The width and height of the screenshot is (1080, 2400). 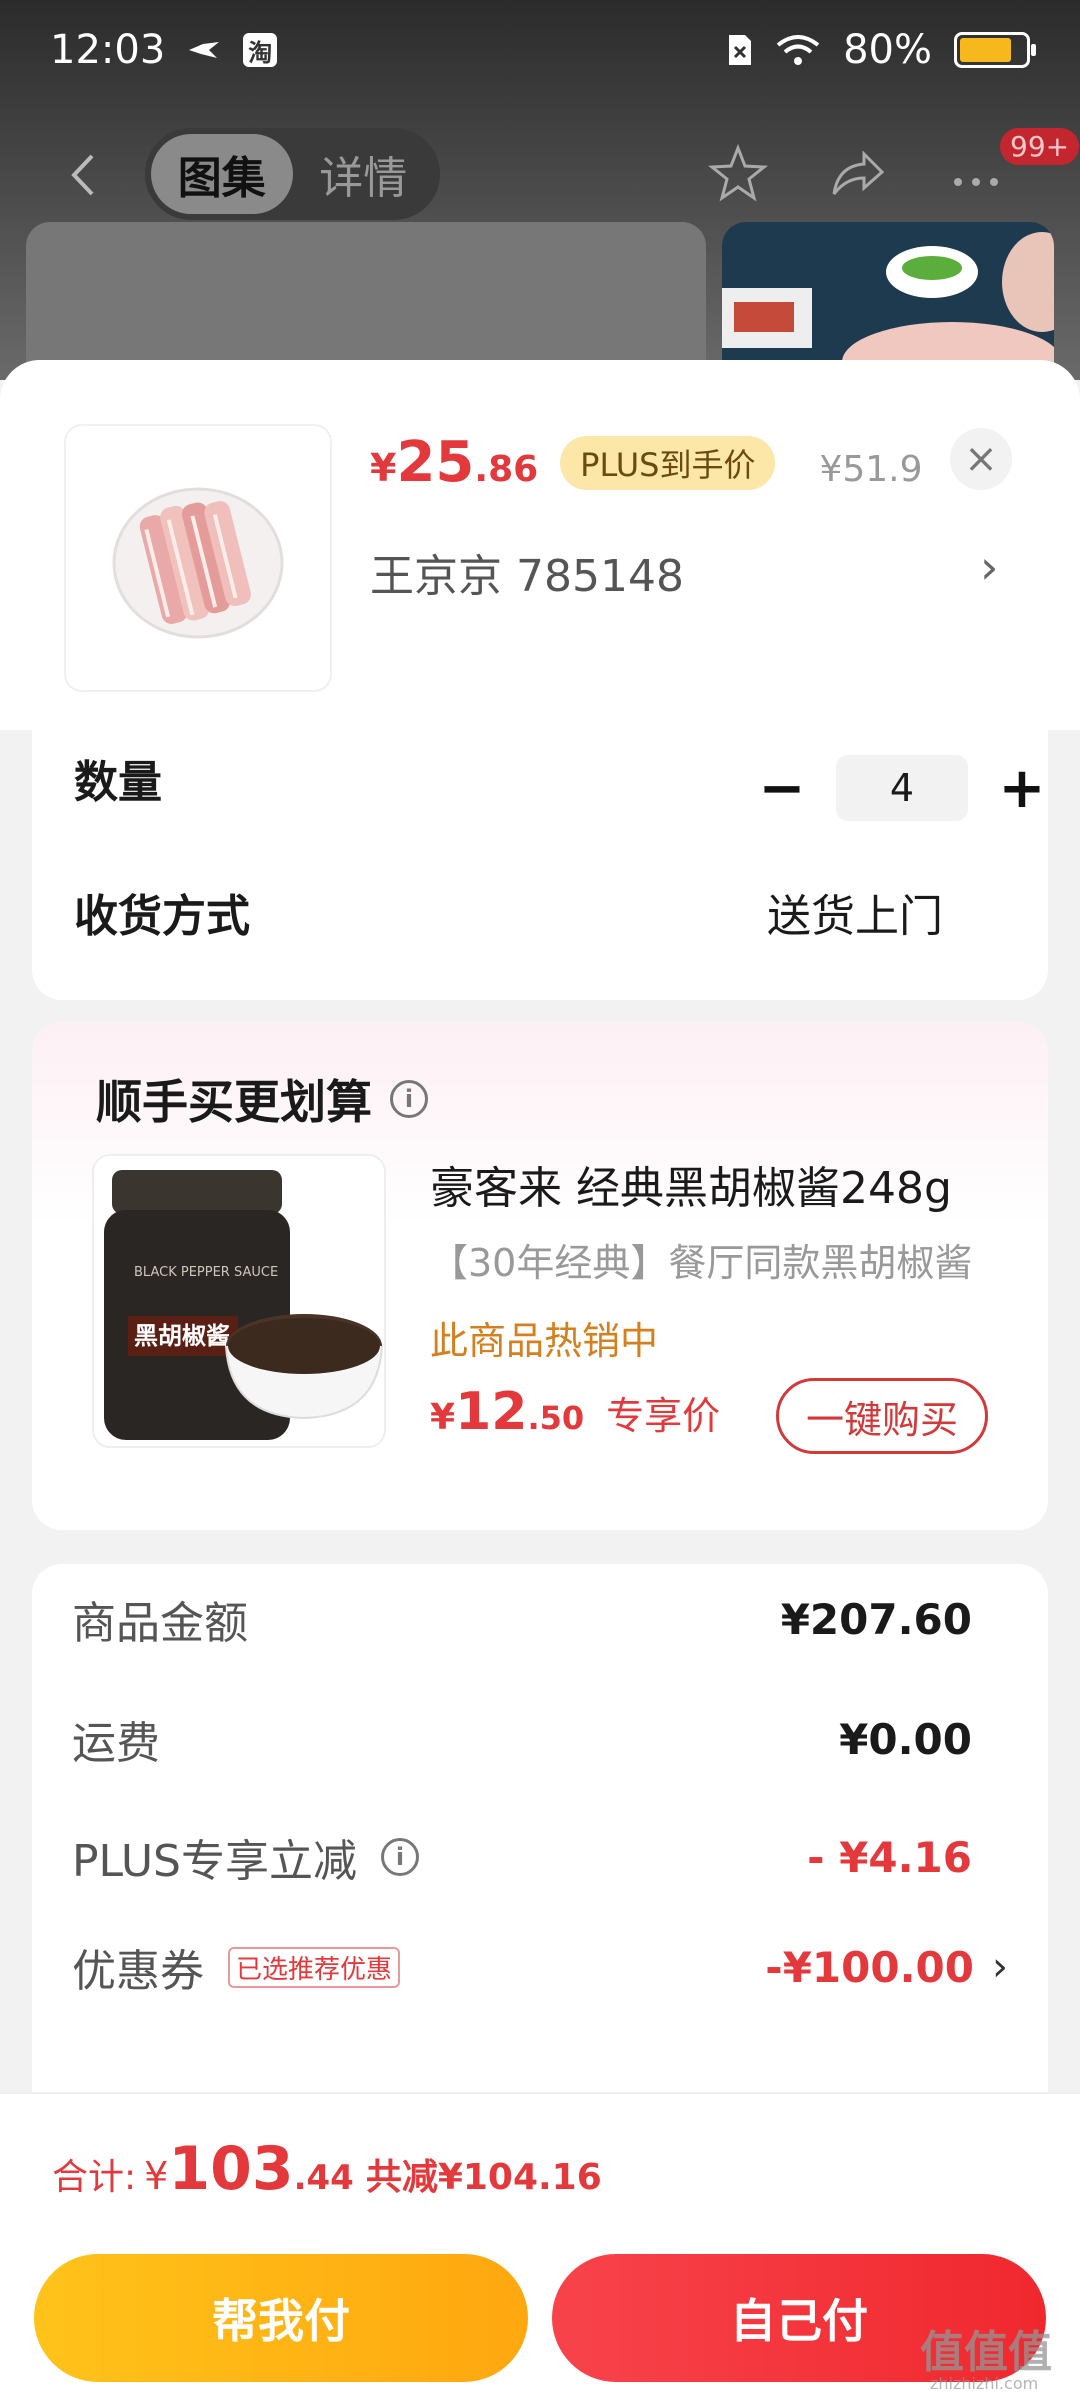 I want to click on delivery-method: 送货上门, so click(x=855, y=912).